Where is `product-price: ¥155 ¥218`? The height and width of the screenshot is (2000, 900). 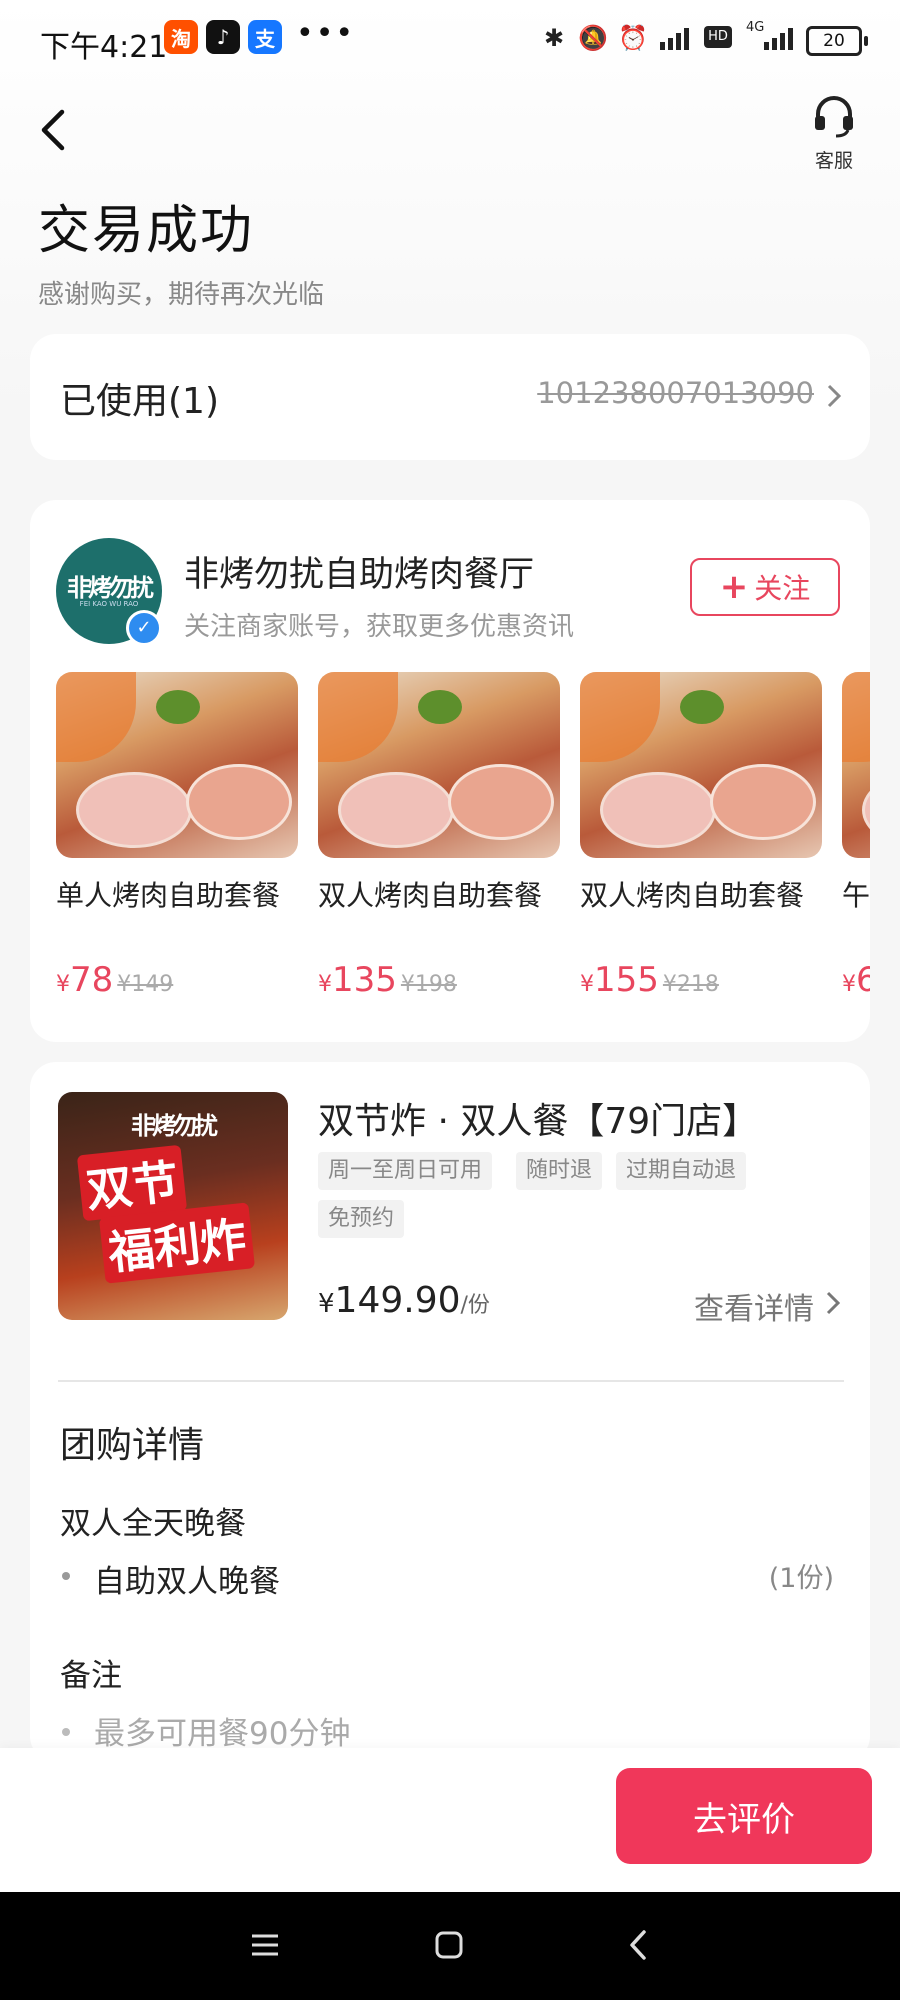
product-price: ¥155 ¥218 is located at coordinates (701, 980).